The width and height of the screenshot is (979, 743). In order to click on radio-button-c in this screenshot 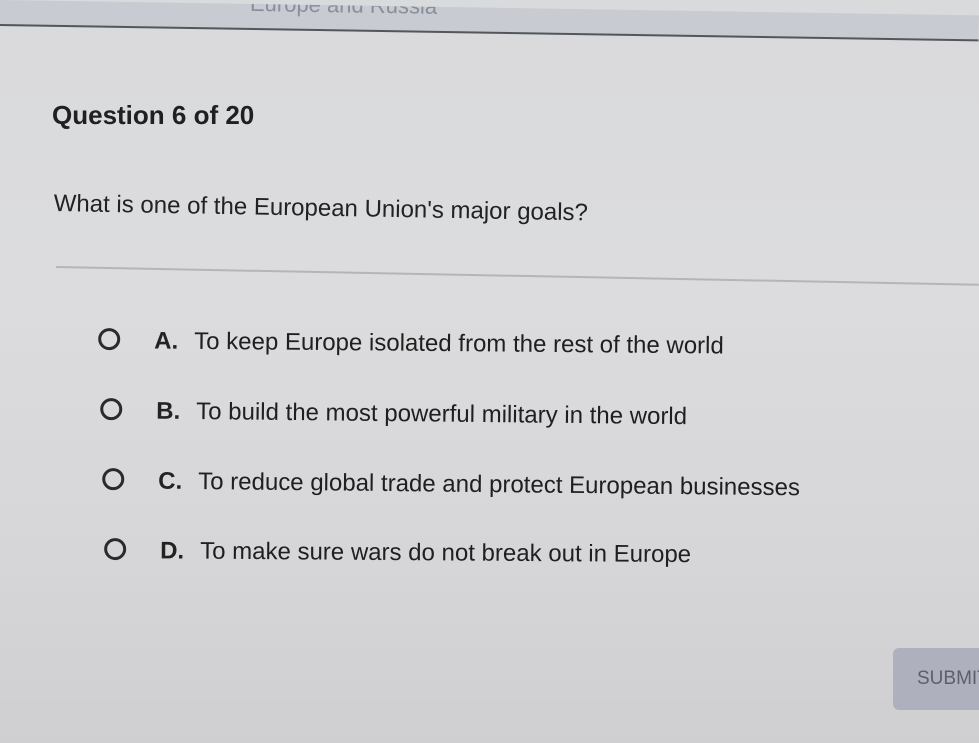, I will do `click(113, 479)`.